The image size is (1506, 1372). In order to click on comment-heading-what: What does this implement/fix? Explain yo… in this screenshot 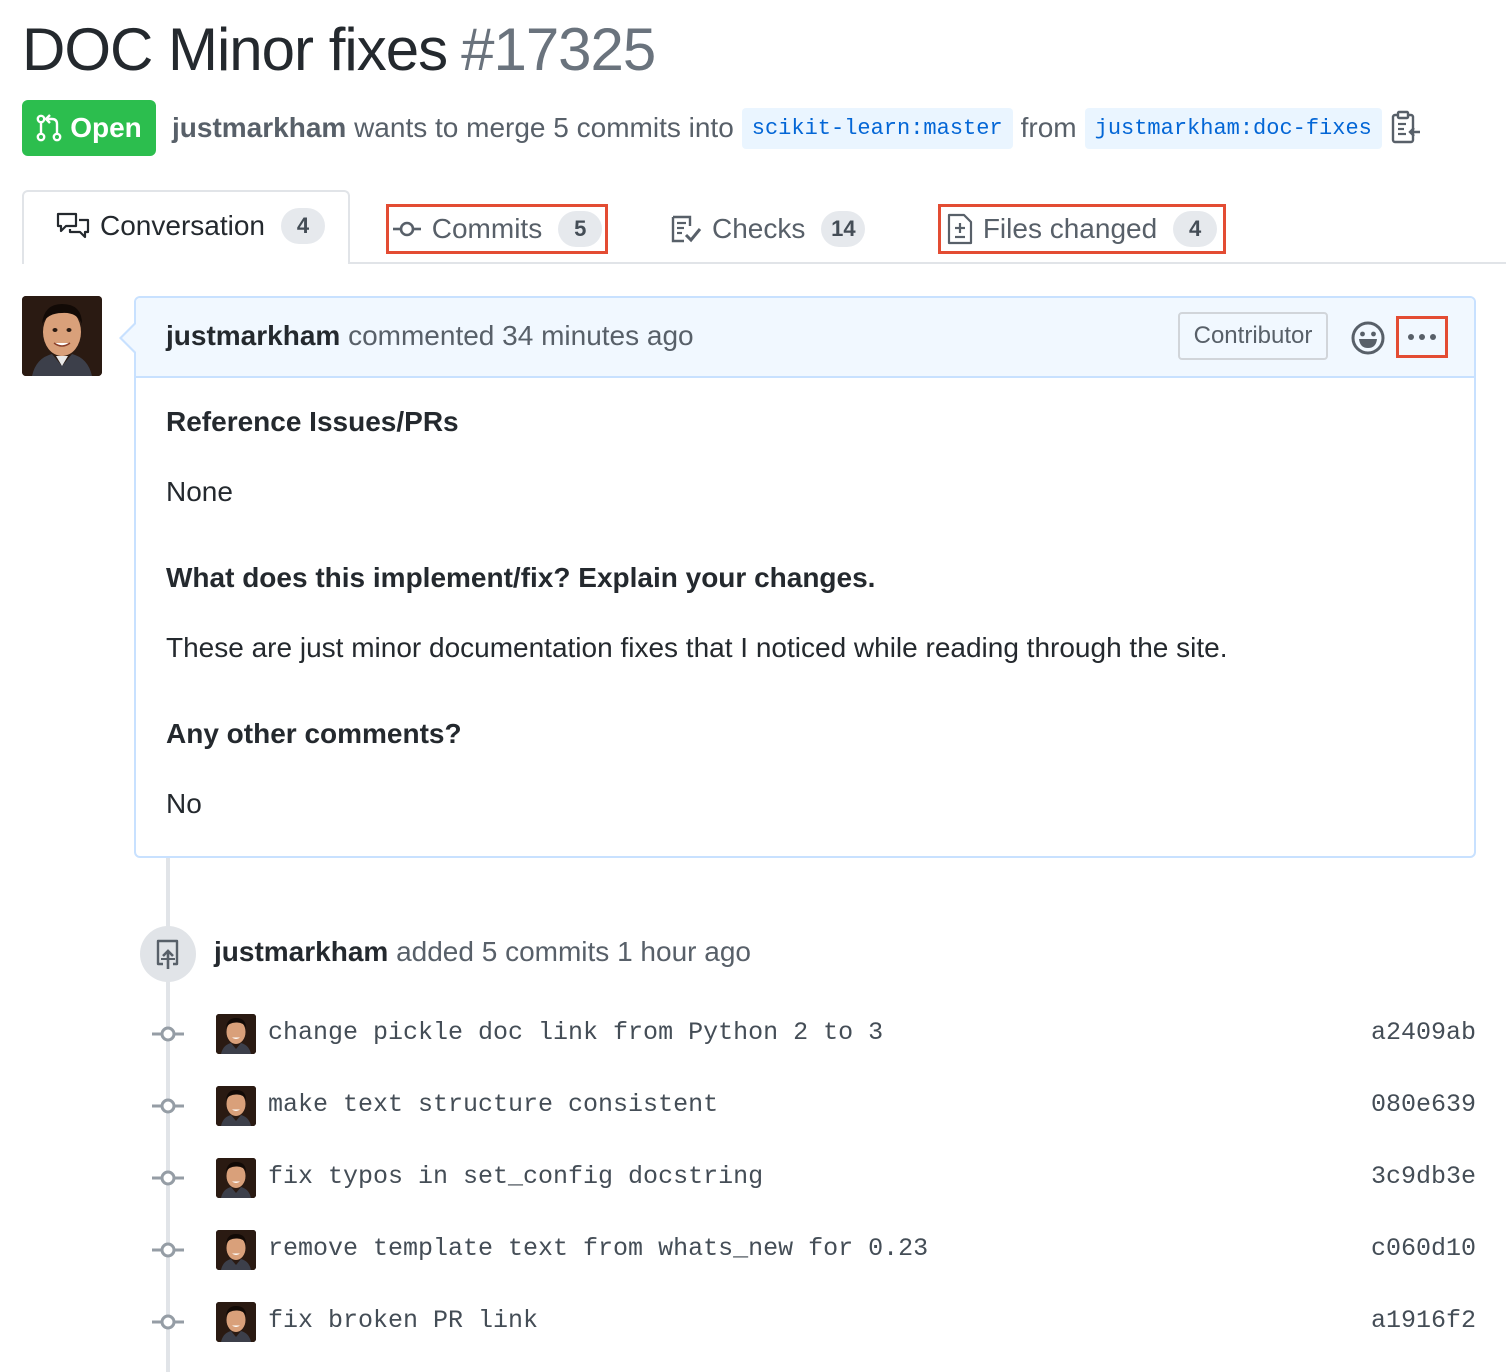, I will do `click(521, 577)`.